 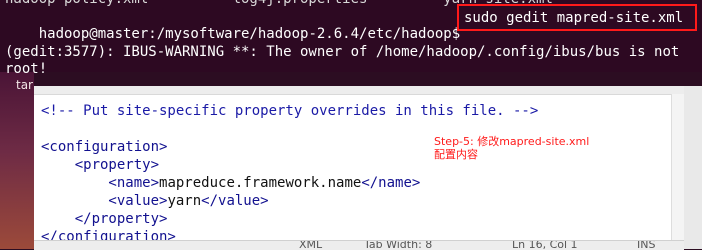 I want to click on name-open-tag: <name>, so click(x=100, y=183).